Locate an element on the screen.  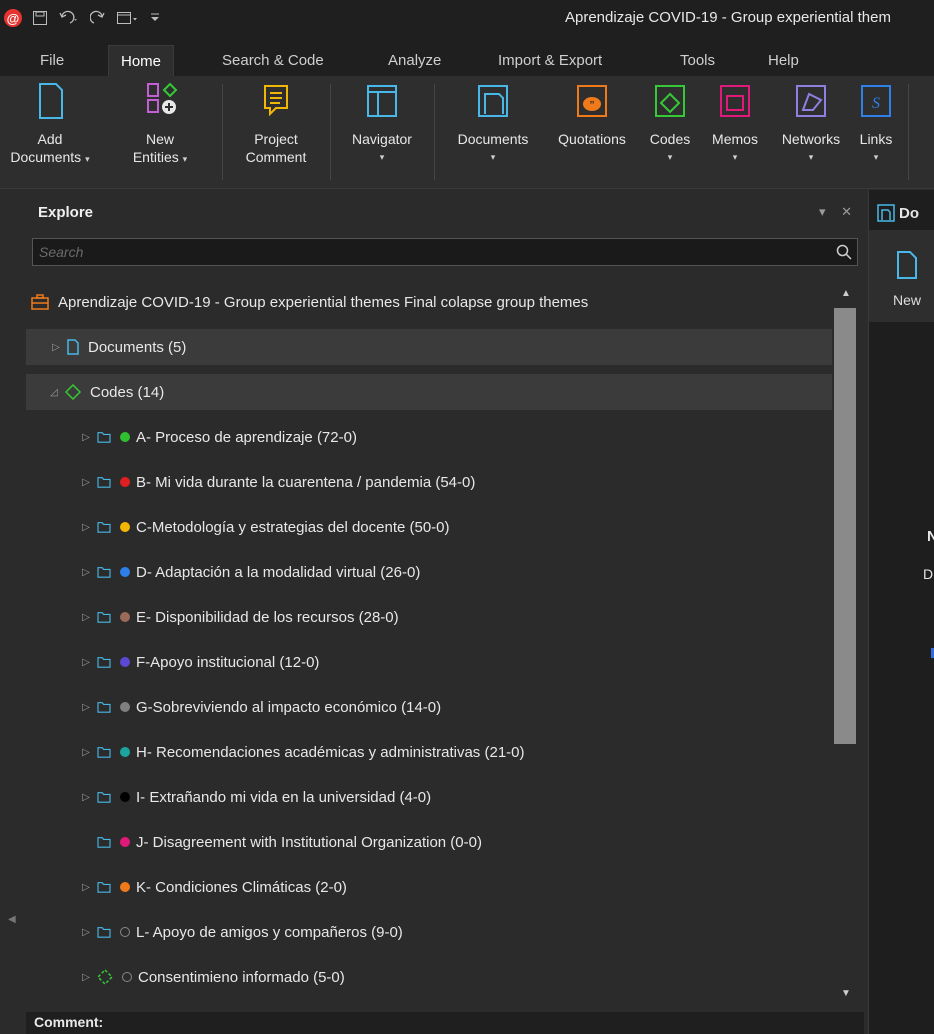
customize-icon is located at coordinates (155, 18).